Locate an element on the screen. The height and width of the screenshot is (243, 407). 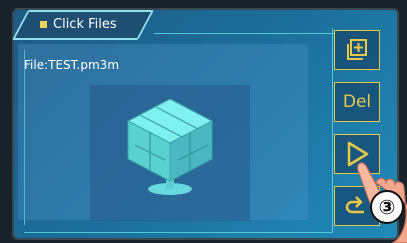
frame-line-top is located at coordinates (244, 33).